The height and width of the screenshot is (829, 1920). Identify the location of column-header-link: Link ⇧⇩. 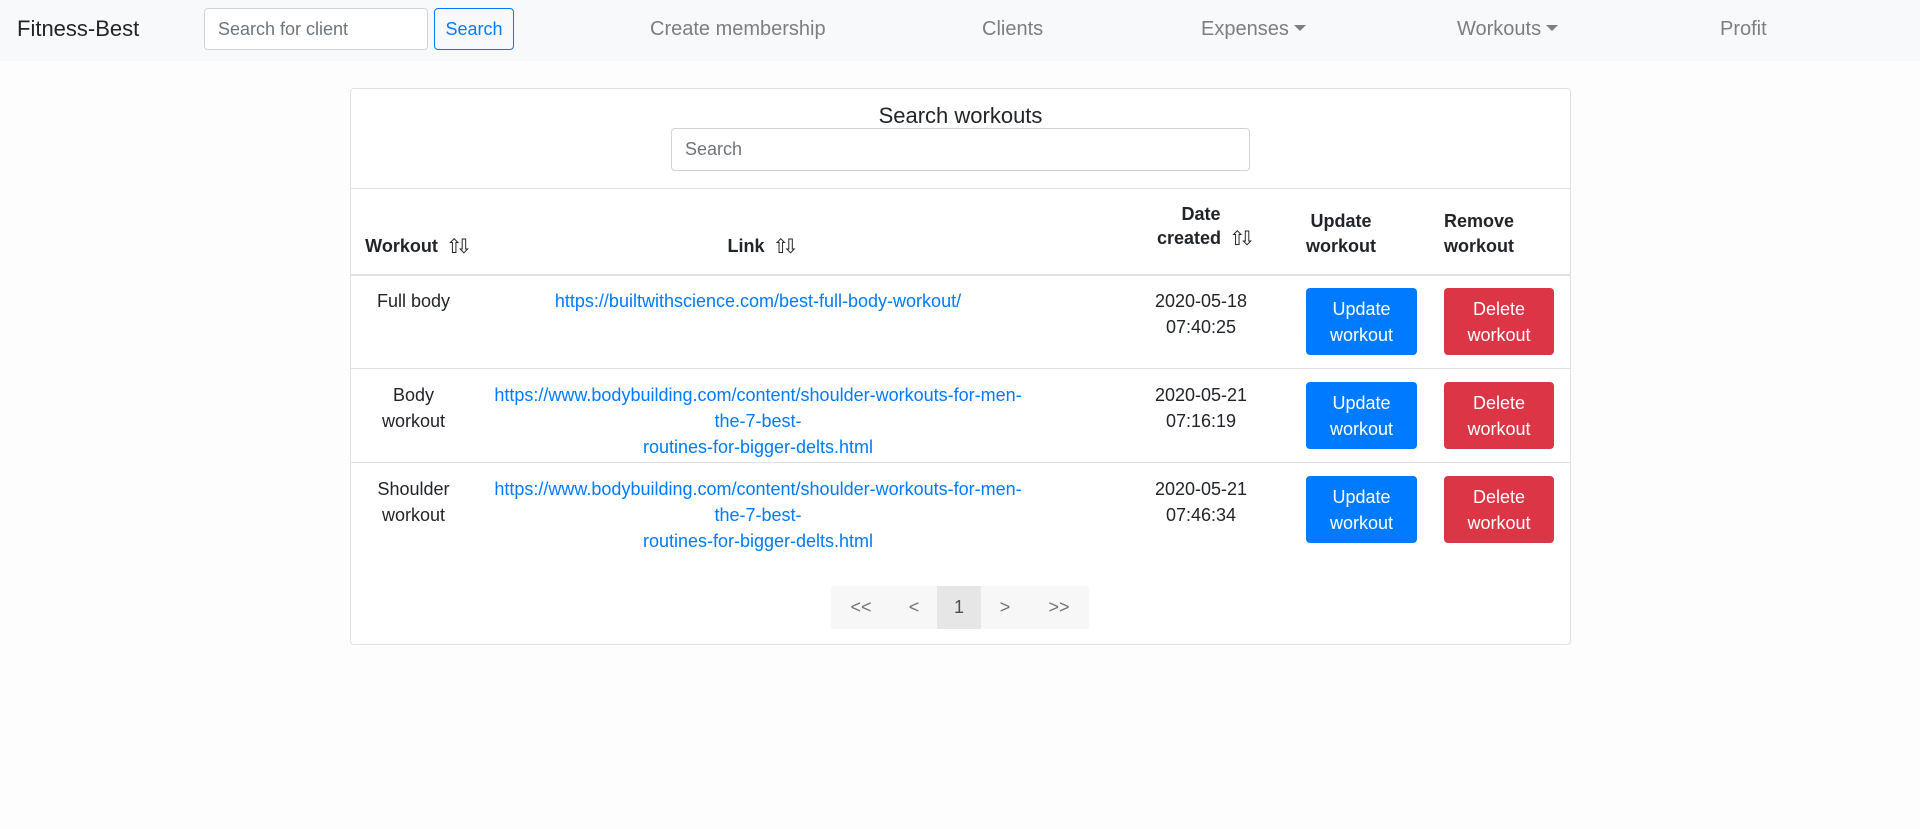
(758, 246).